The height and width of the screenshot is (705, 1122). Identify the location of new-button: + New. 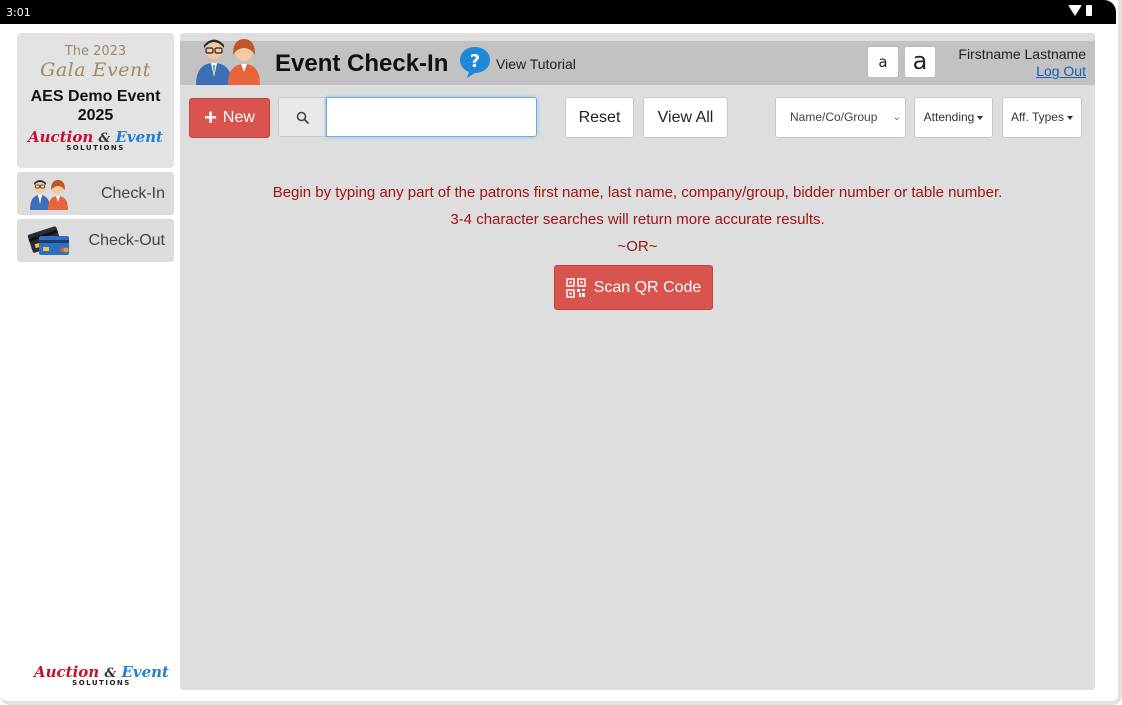
(229, 118).